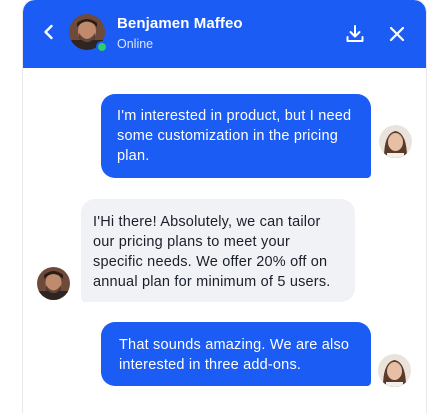 This screenshot has height=413, width=448. Describe the element at coordinates (102, 47) in the screenshot. I see `online-status-dot` at that location.